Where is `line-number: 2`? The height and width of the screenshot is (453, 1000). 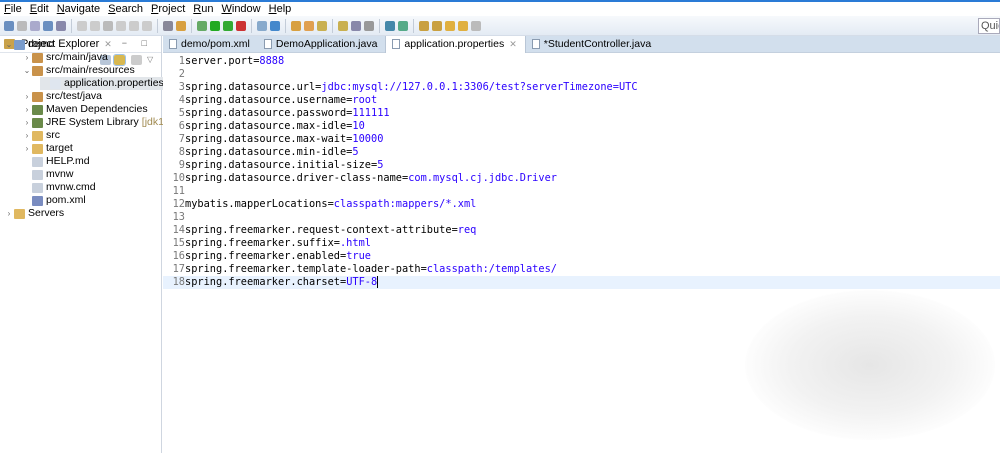 line-number: 2 is located at coordinates (181, 74).